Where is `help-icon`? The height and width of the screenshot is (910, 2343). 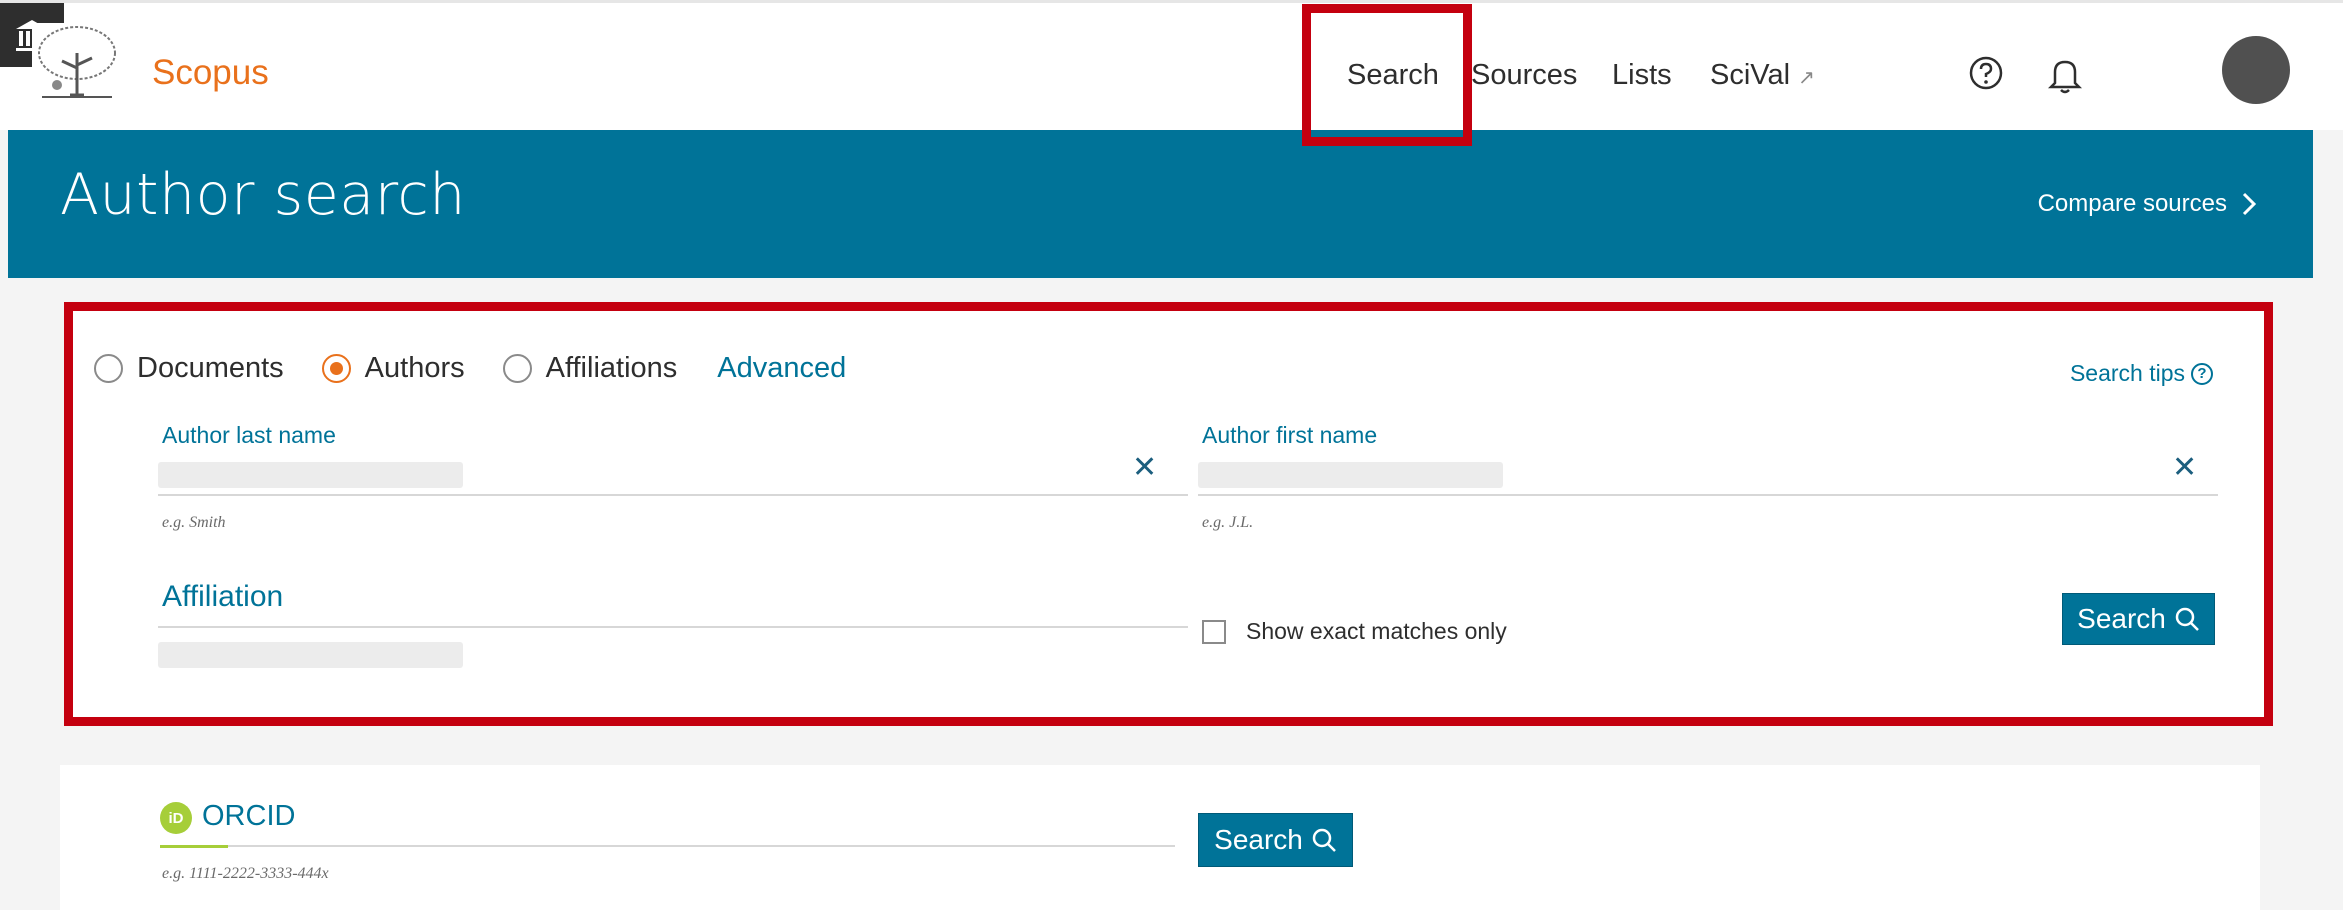 help-icon is located at coordinates (1986, 73).